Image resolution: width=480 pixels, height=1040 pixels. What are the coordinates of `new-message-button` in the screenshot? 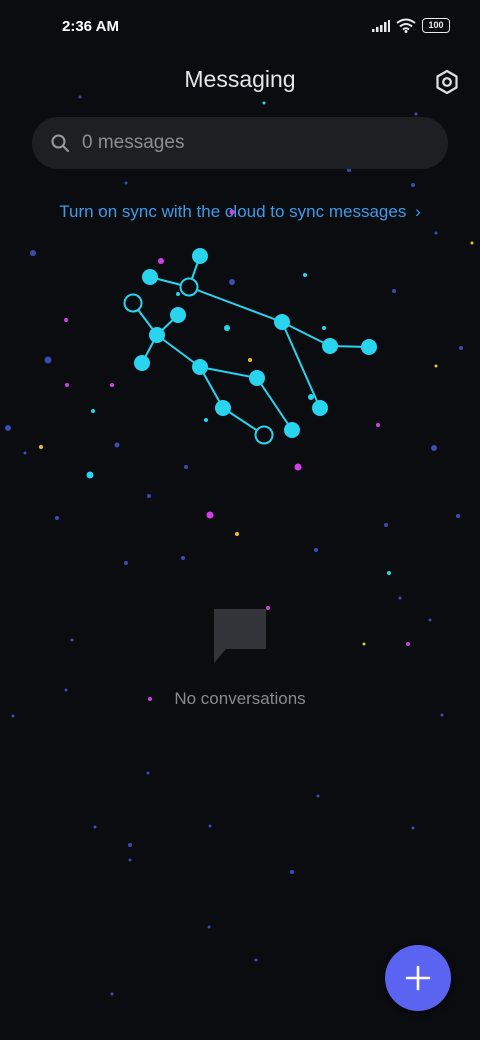 It's located at (418, 978).